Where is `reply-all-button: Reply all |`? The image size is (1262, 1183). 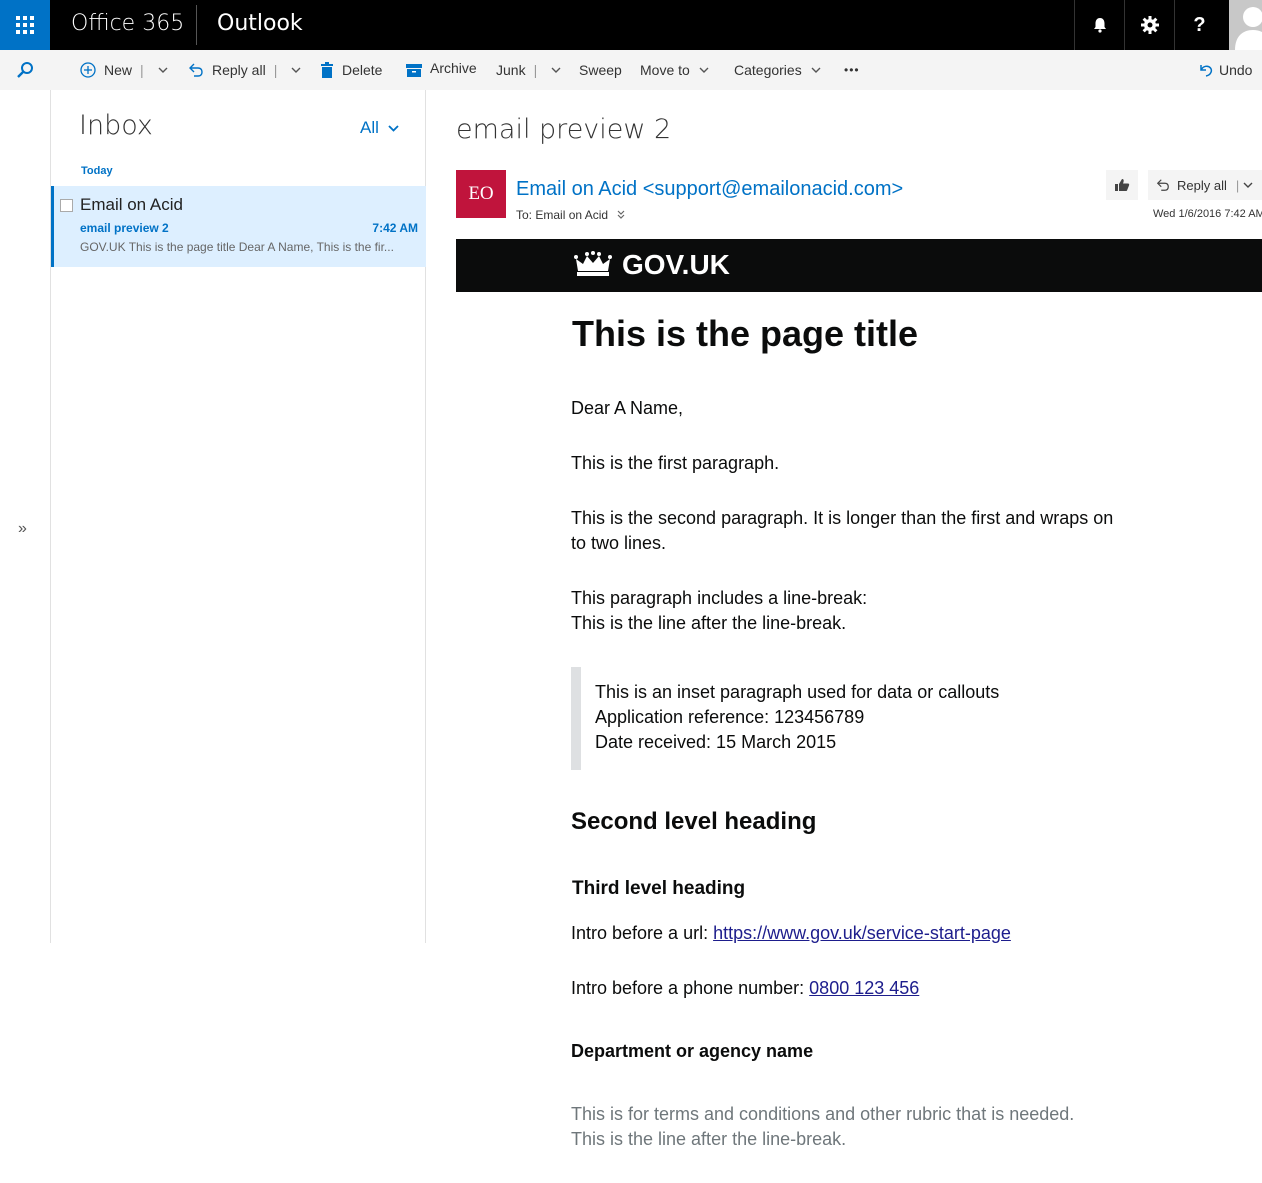 reply-all-button: Reply all | is located at coordinates (244, 70).